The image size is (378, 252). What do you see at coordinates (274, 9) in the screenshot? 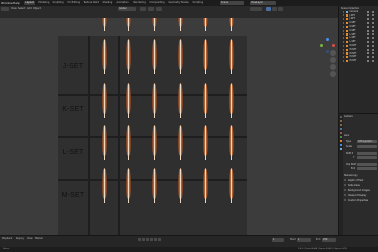
I see `shading-material-button` at bounding box center [274, 9].